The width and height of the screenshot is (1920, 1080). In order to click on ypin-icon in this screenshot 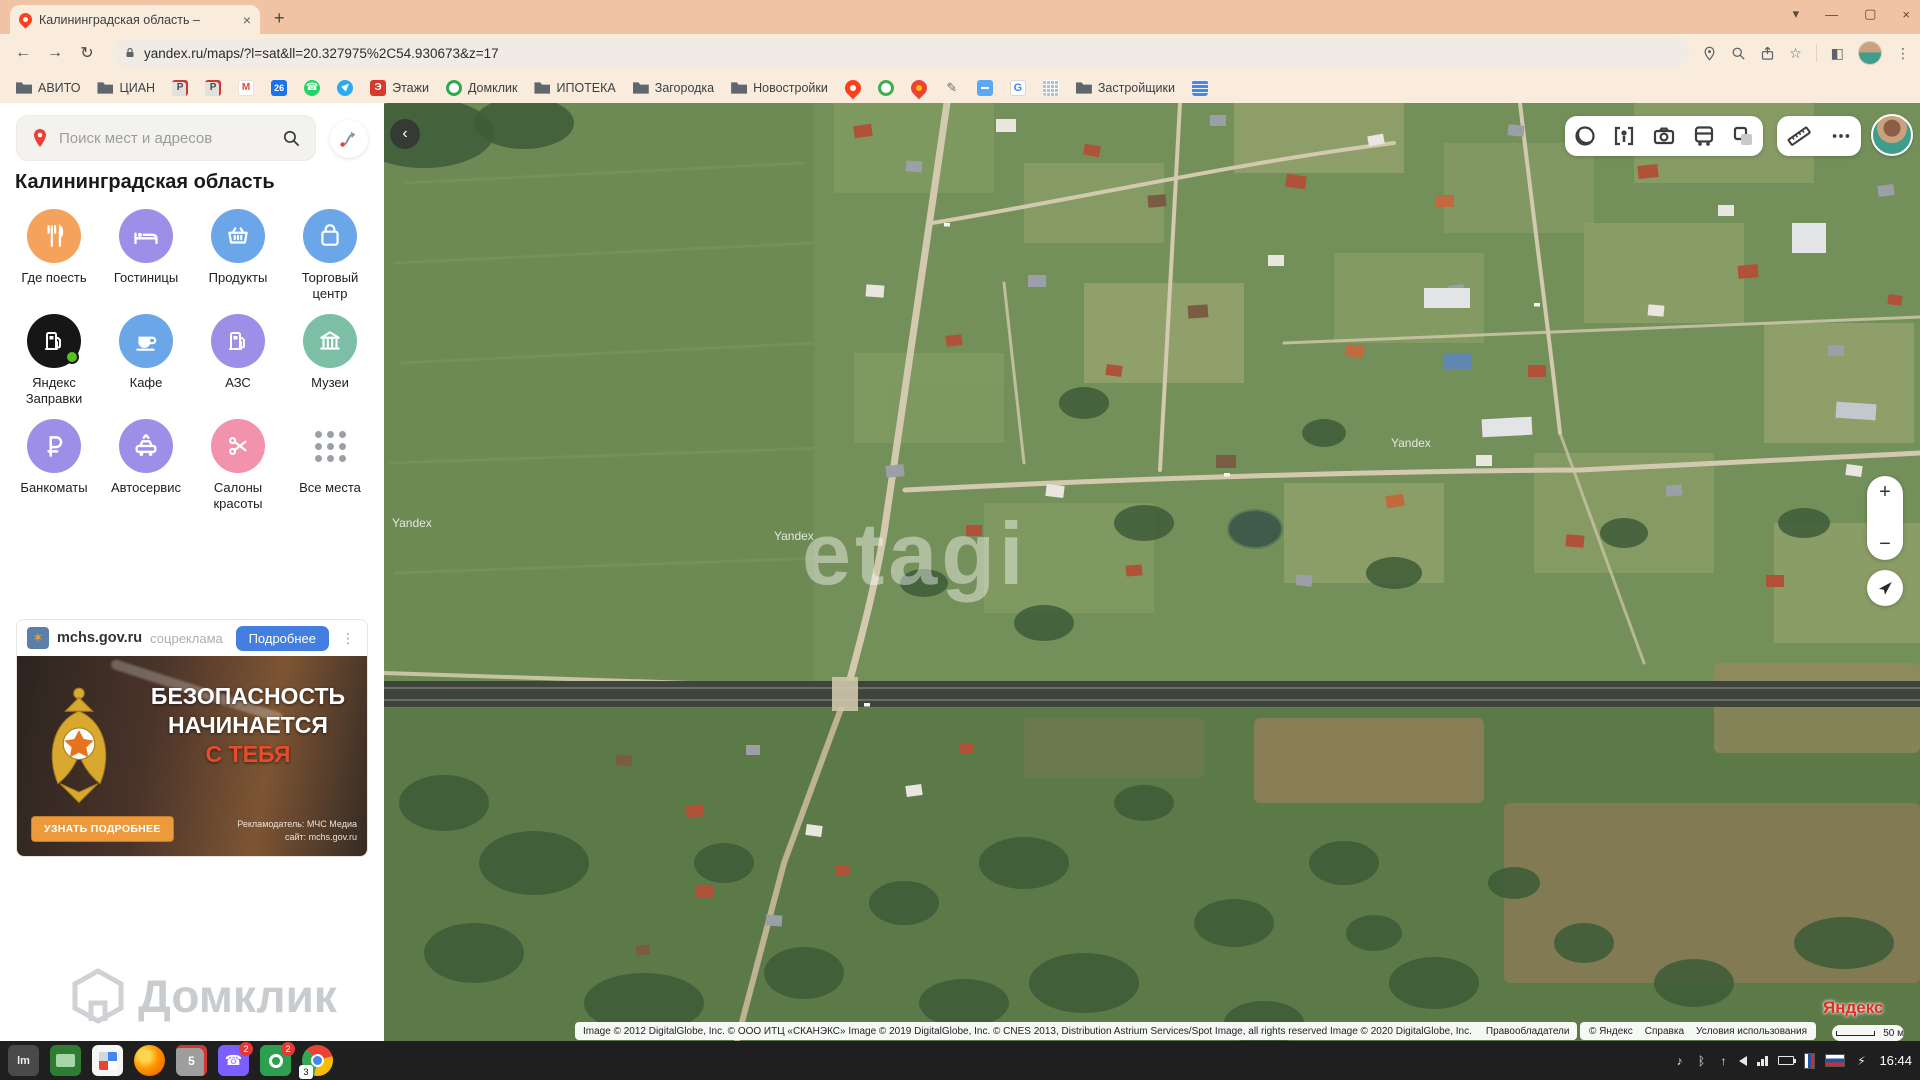, I will do `click(853, 87)`.